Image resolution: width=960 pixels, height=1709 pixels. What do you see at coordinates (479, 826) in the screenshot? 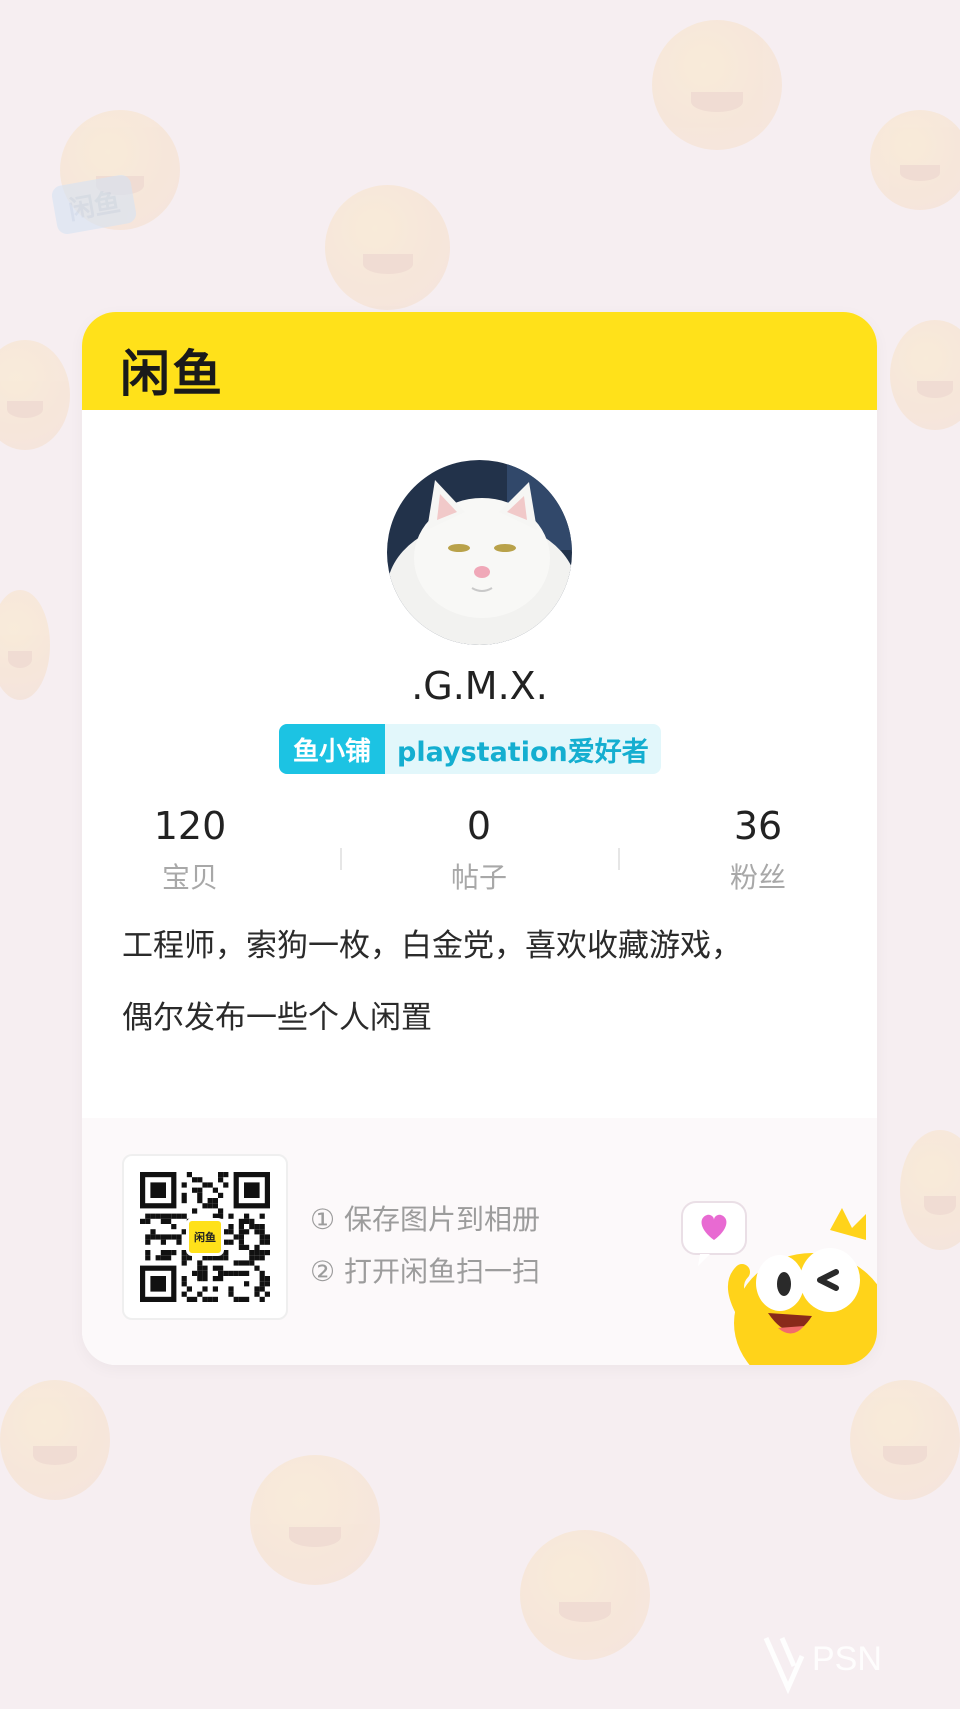
I see `stat-value: 0` at bounding box center [479, 826].